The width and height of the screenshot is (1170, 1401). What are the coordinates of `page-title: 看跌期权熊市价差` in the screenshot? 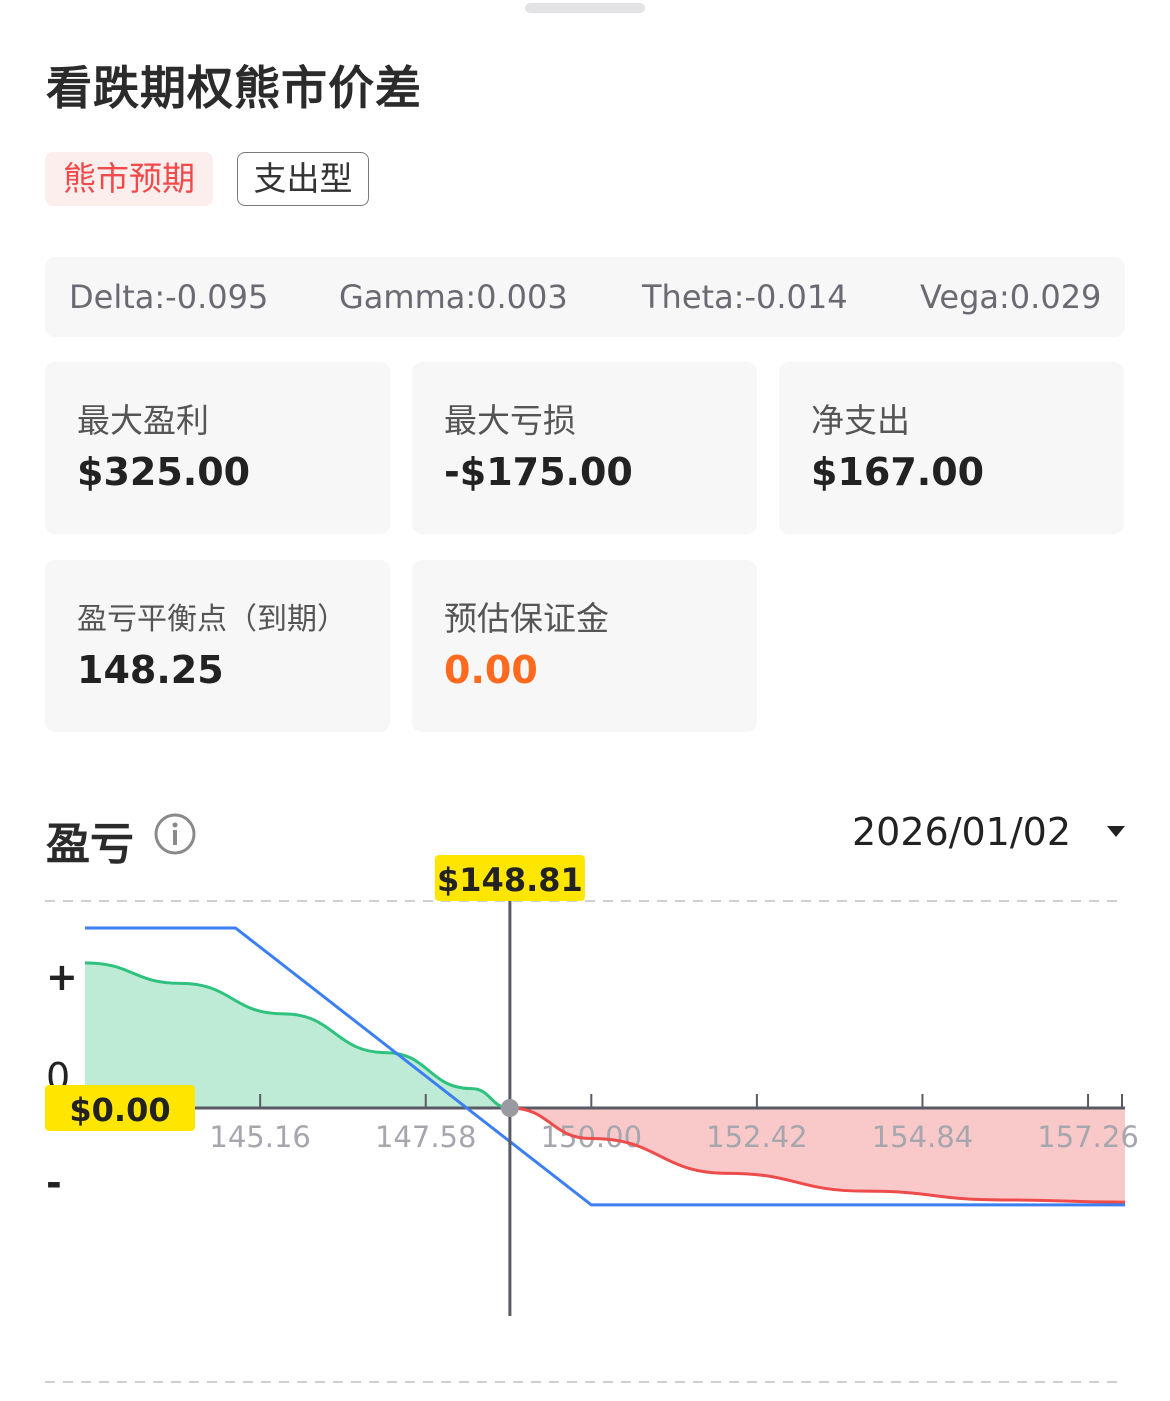 It's located at (234, 88).